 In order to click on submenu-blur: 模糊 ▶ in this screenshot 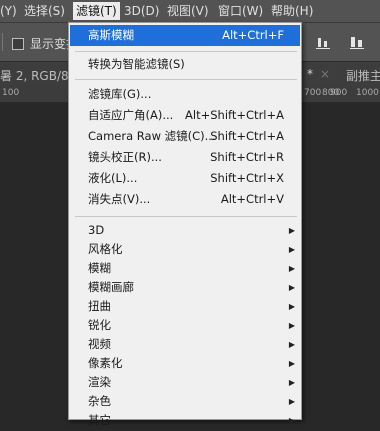, I will do `click(185, 268)`.